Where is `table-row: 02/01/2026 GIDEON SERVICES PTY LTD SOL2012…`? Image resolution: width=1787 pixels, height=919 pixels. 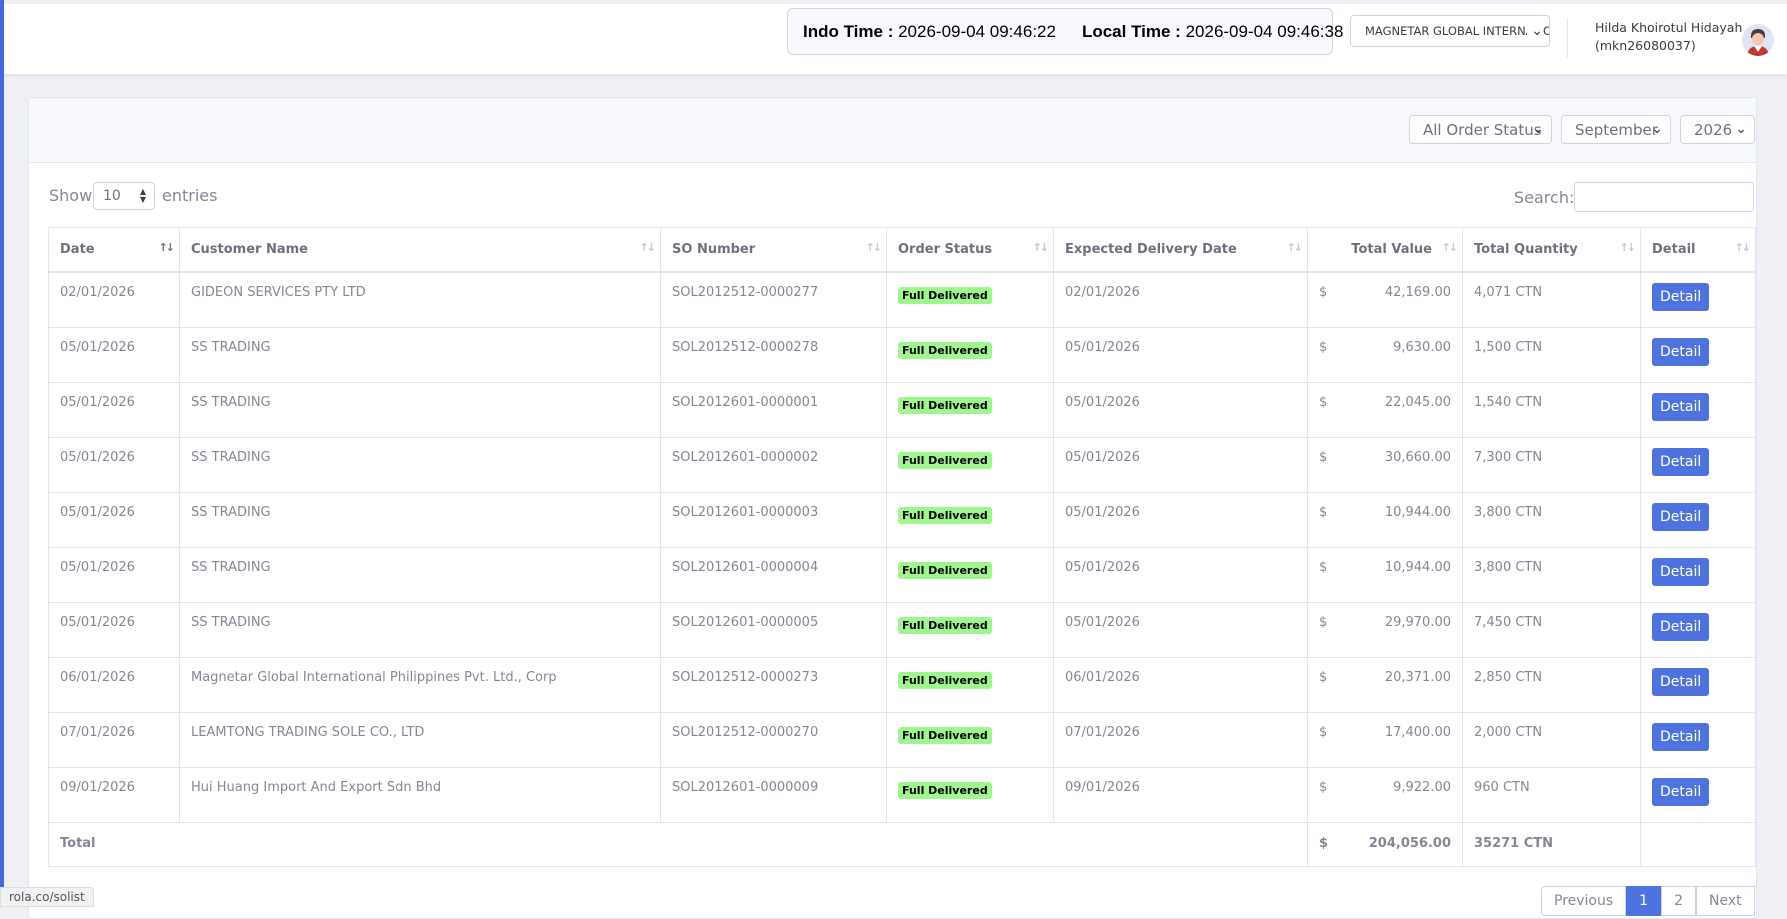
table-row: 02/01/2026 GIDEON SERVICES PTY LTD SOL2012… is located at coordinates (902, 299).